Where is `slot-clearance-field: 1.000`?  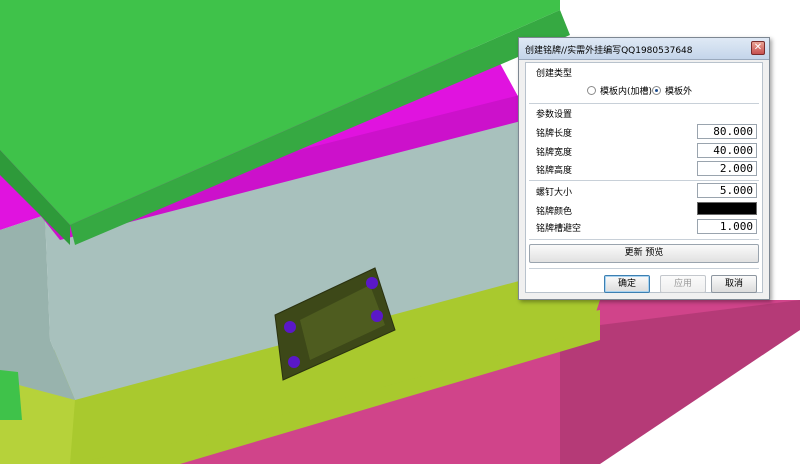
slot-clearance-field: 1.000 is located at coordinates (727, 226).